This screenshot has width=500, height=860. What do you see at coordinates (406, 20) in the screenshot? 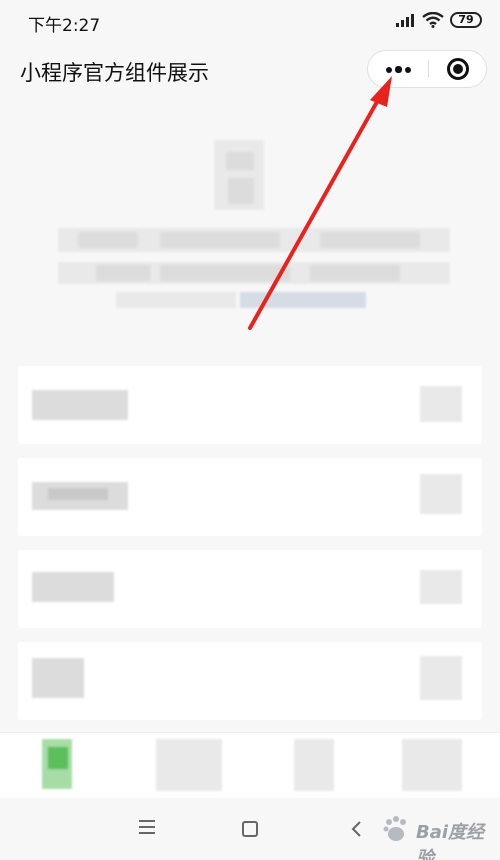
I see `signal-icon` at bounding box center [406, 20].